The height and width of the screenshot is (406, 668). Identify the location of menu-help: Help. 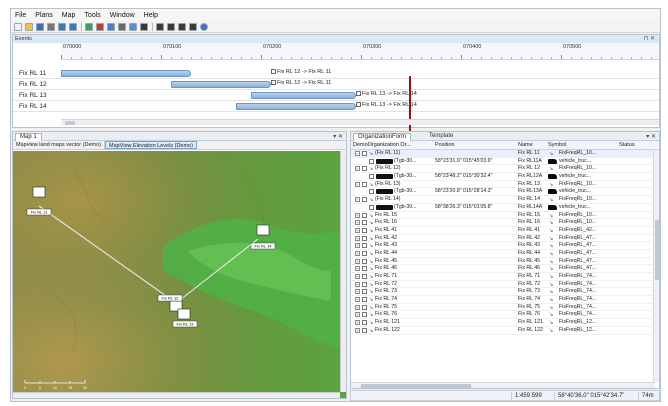
(151, 15).